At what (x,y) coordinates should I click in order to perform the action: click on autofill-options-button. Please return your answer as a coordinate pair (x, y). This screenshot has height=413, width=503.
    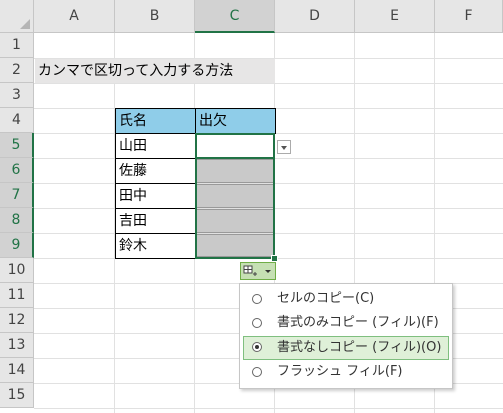
    Looking at the image, I should click on (258, 271).